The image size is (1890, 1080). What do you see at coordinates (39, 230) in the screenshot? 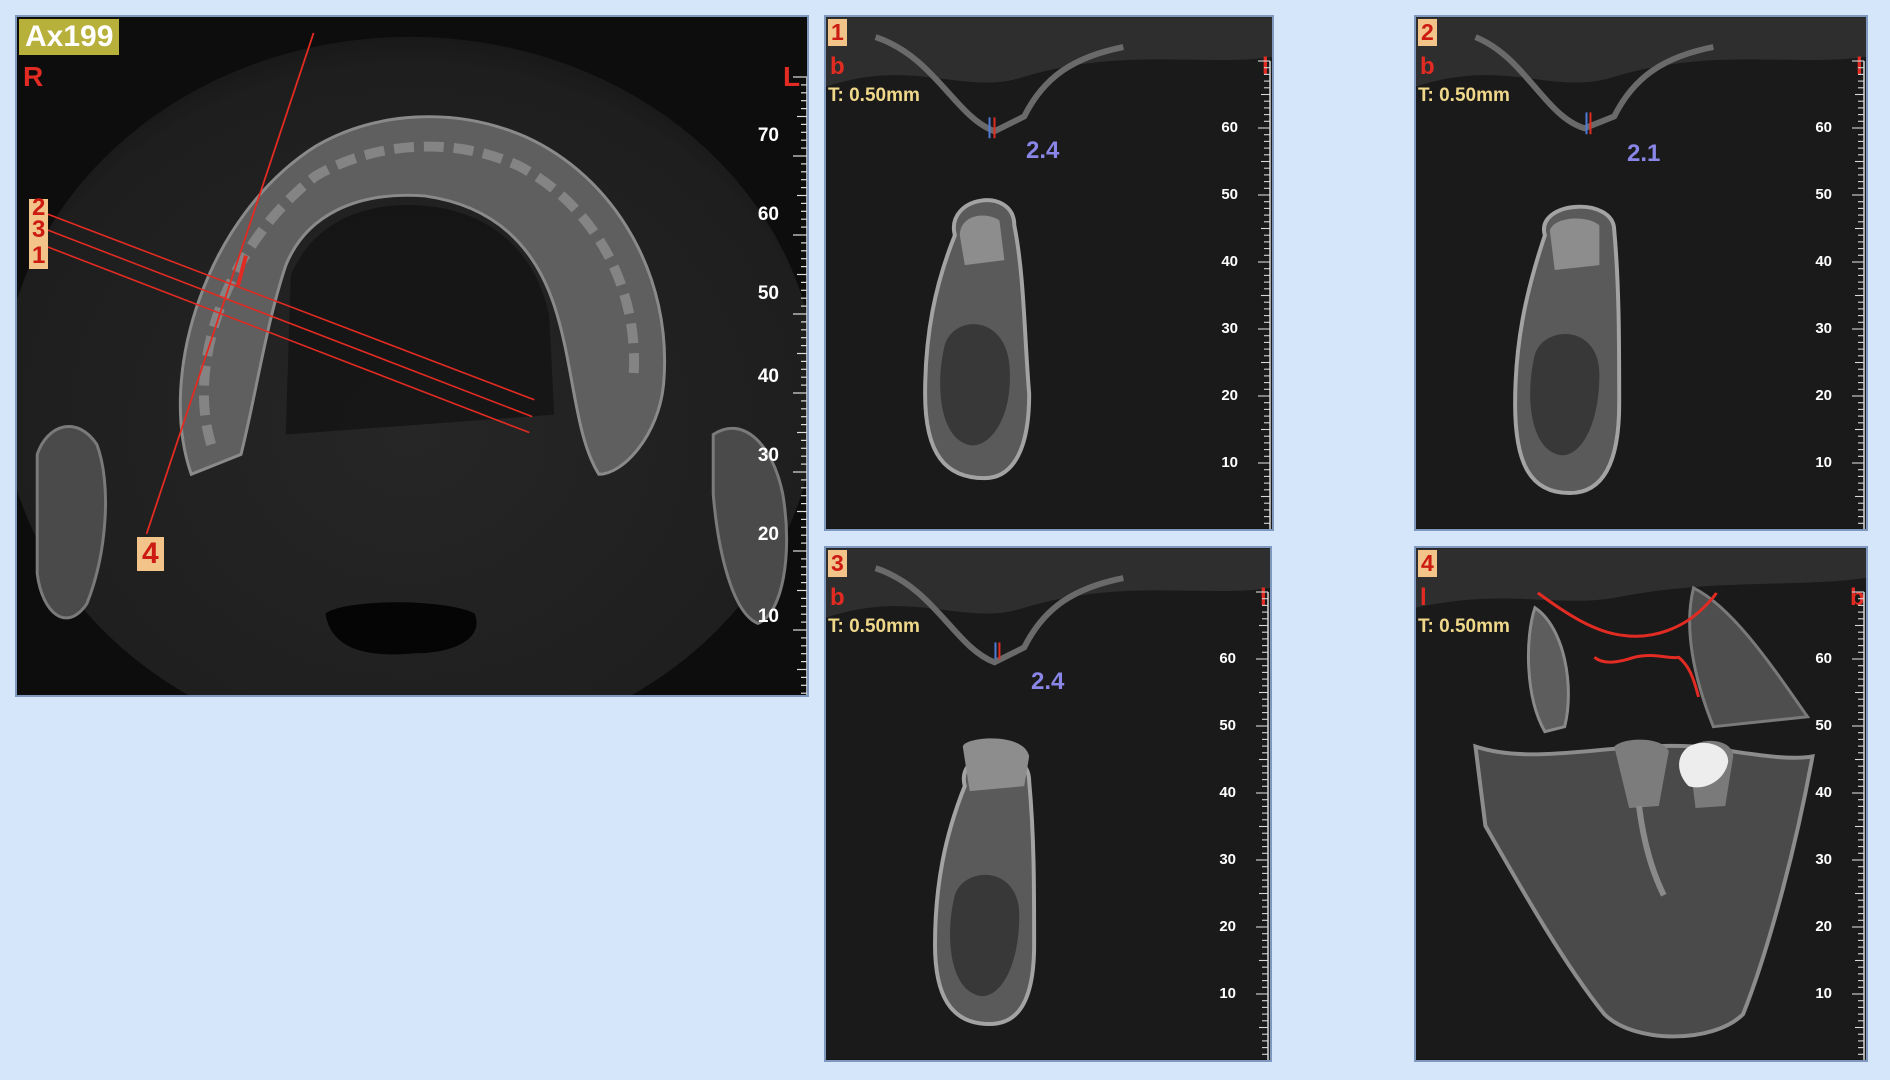
I see `slice-line-3-badge: 3` at bounding box center [39, 230].